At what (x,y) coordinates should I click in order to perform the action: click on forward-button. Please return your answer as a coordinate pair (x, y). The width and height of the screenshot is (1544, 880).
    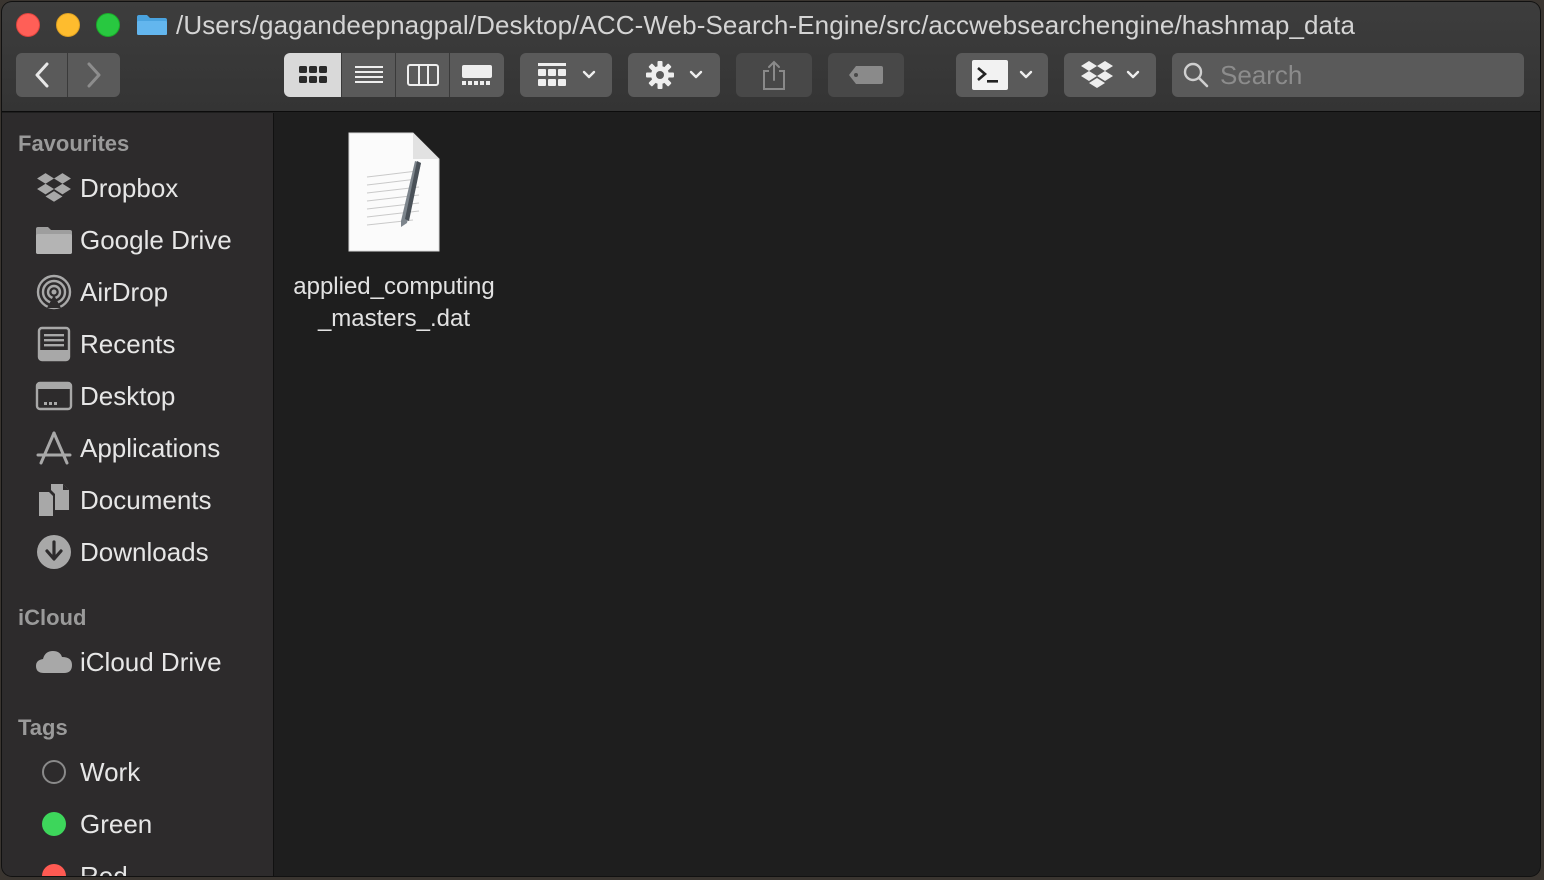
    Looking at the image, I should click on (94, 75).